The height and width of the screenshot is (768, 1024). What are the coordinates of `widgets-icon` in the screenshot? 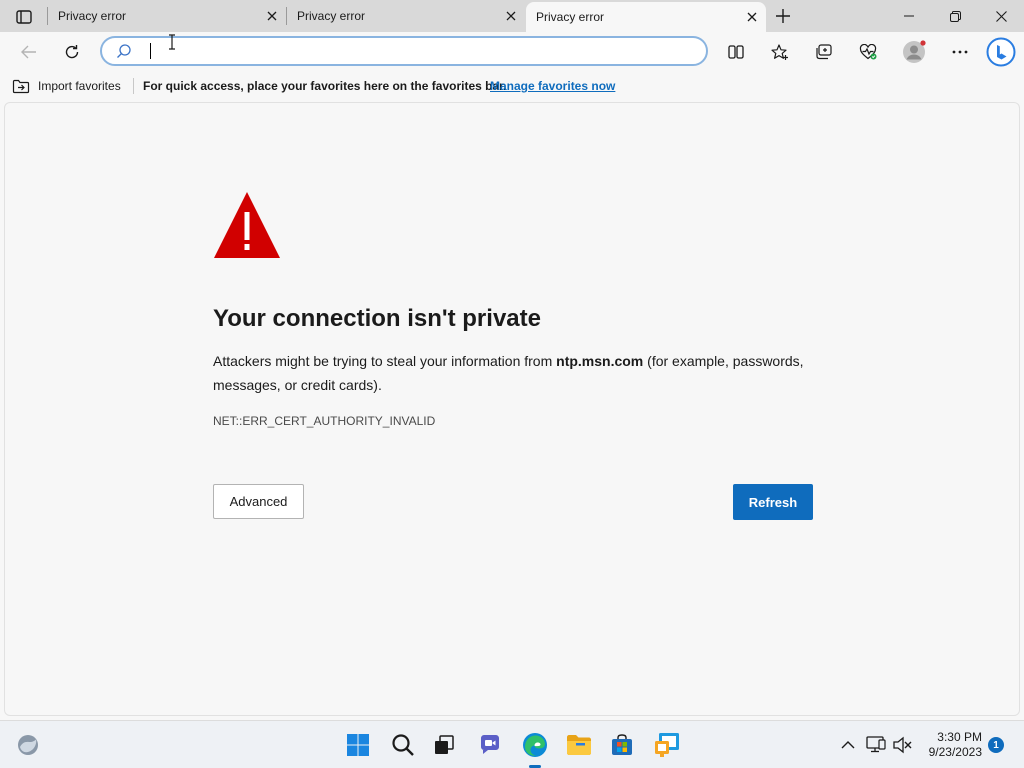 It's located at (28, 745).